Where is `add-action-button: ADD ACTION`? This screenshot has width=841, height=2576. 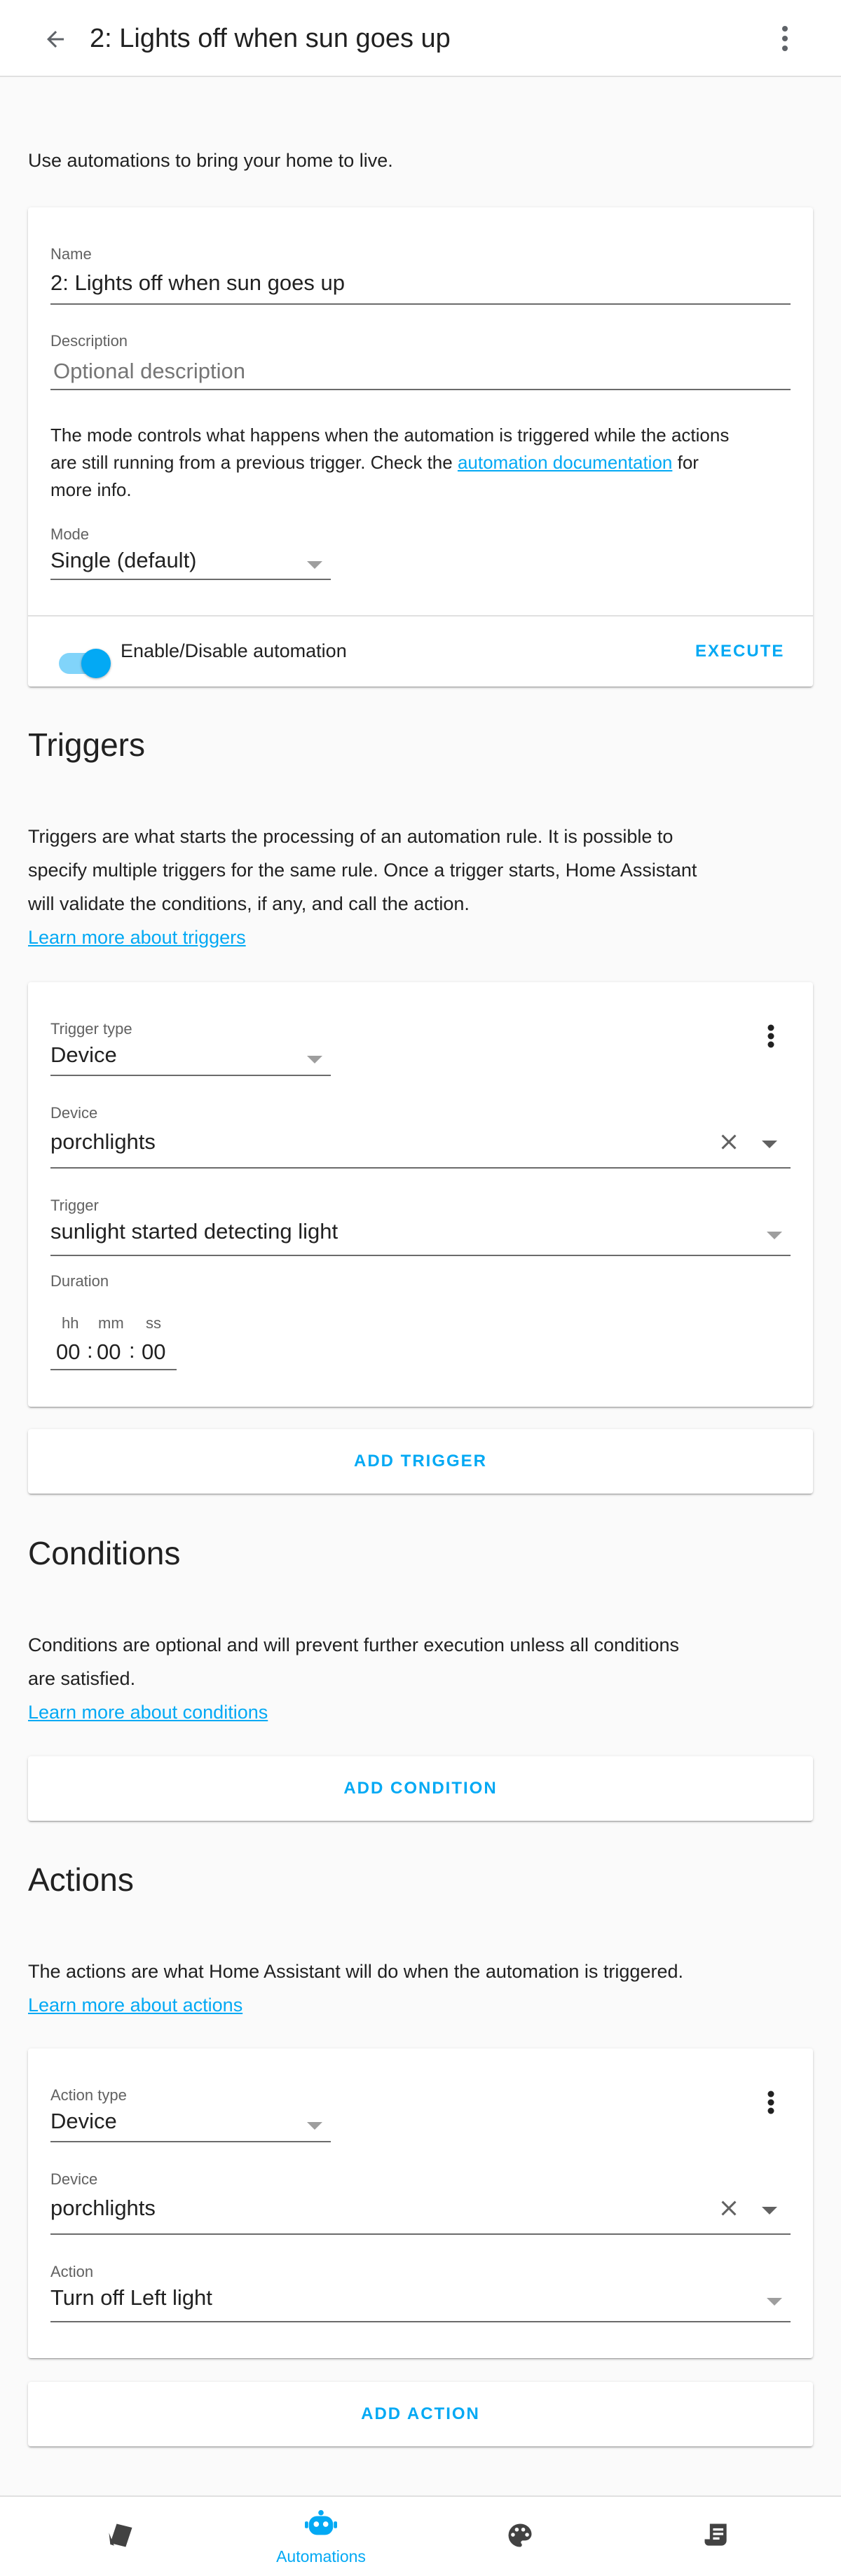 add-action-button: ADD ACTION is located at coordinates (420, 2414).